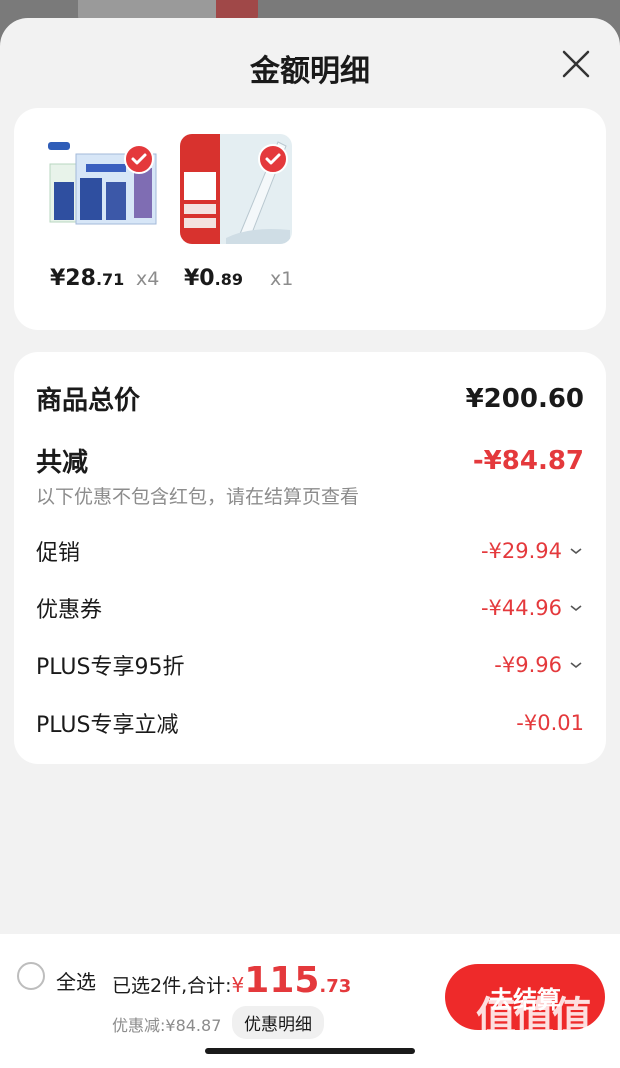 This screenshot has width=620, height=1068. What do you see at coordinates (278, 1022) in the screenshot?
I see `discount-detail-button: 优惠明细` at bounding box center [278, 1022].